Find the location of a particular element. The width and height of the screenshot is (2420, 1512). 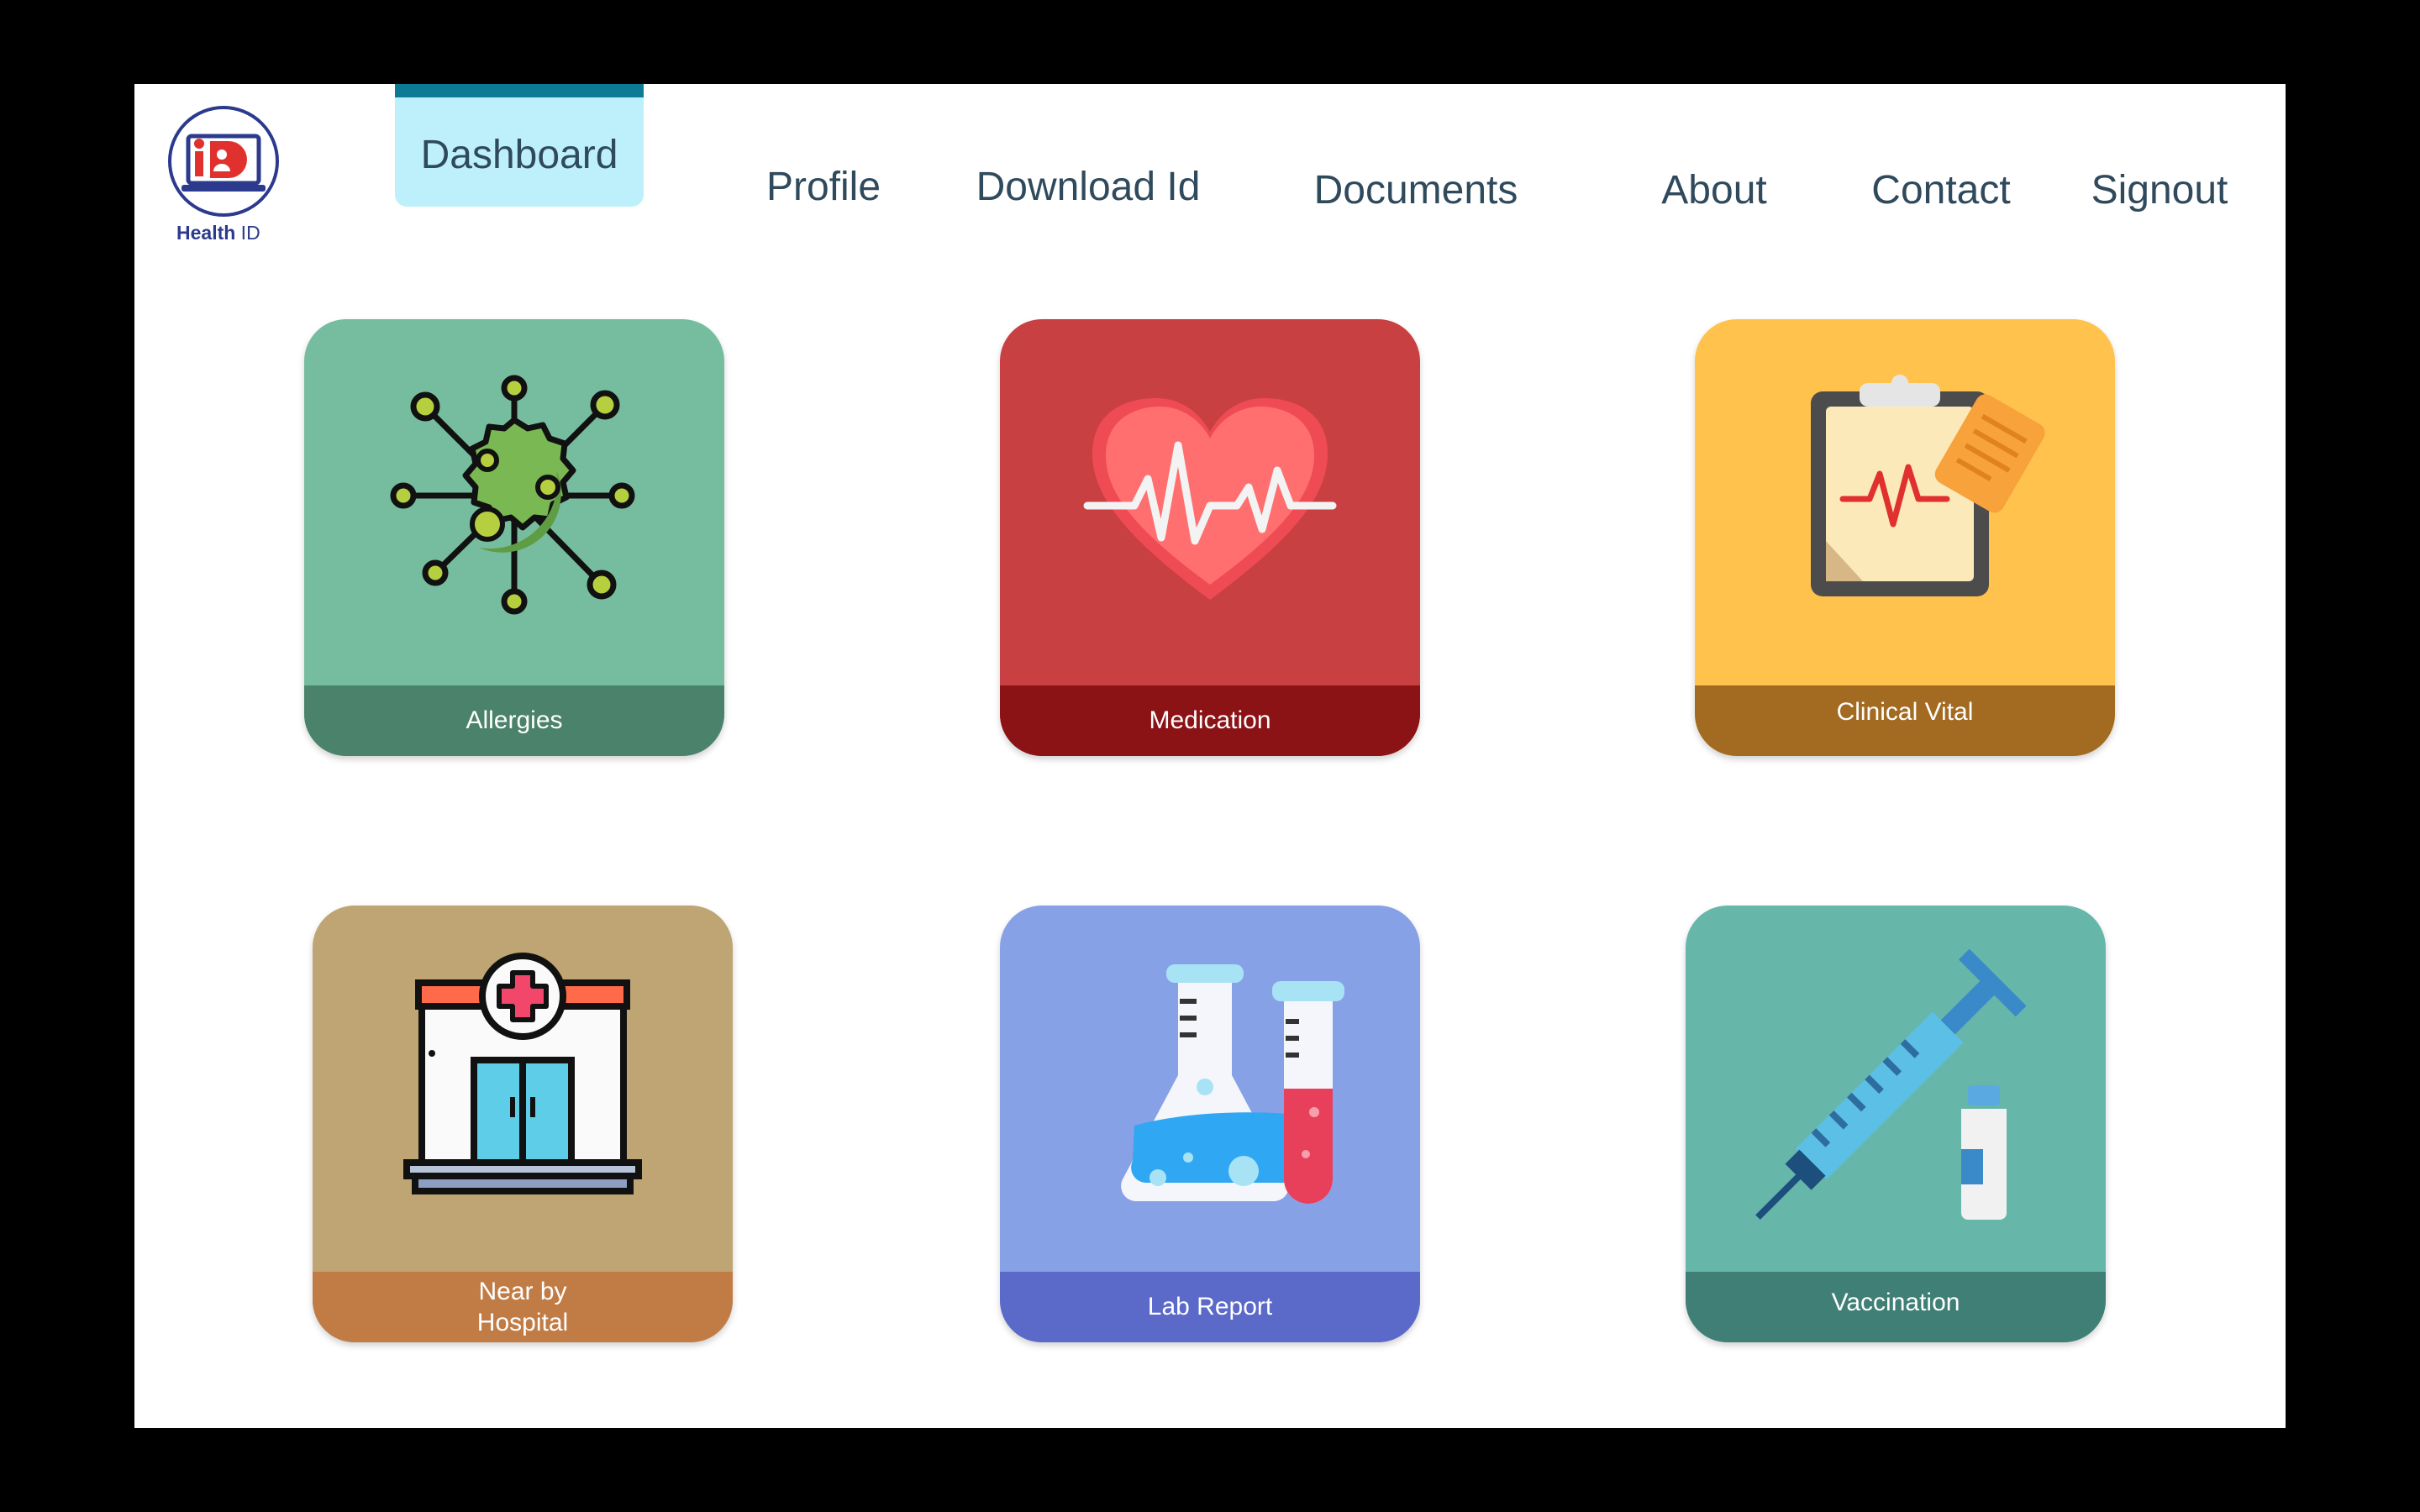

nav-about: About is located at coordinates (1714, 190).